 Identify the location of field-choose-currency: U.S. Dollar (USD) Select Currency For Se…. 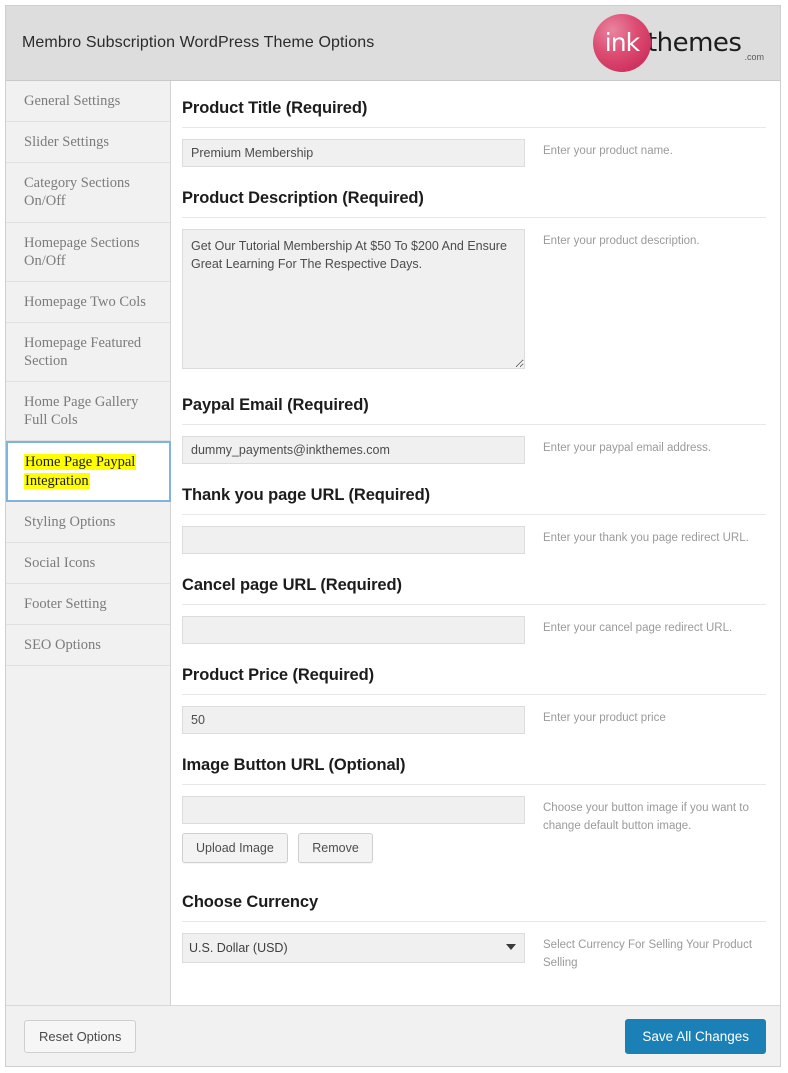
(474, 953).